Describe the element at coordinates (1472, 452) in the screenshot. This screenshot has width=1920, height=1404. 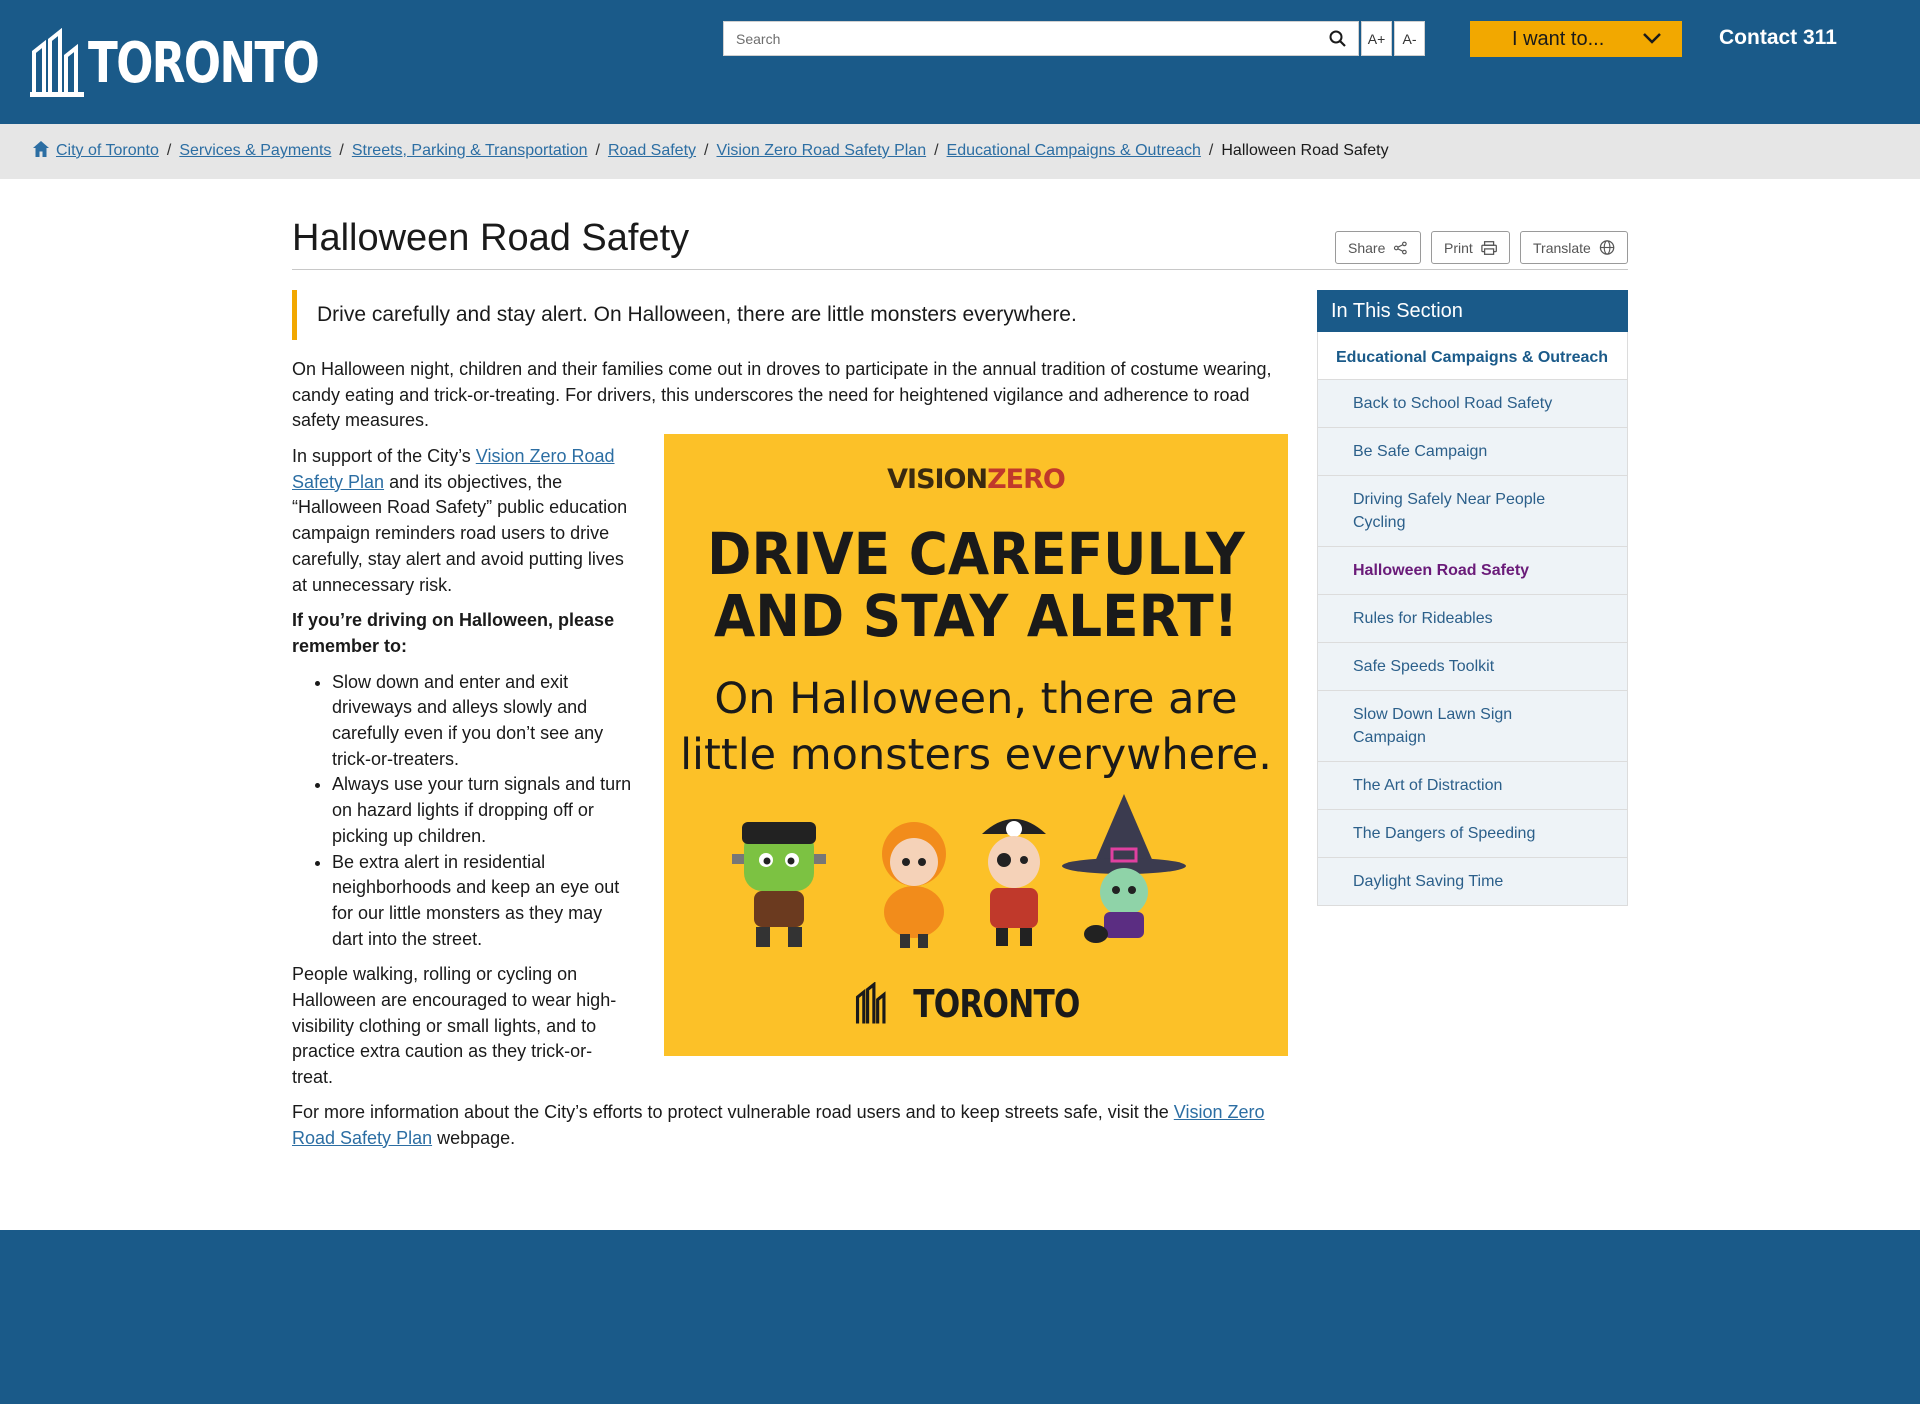
I see `sidebar-item: Be Safe Campaign` at that location.